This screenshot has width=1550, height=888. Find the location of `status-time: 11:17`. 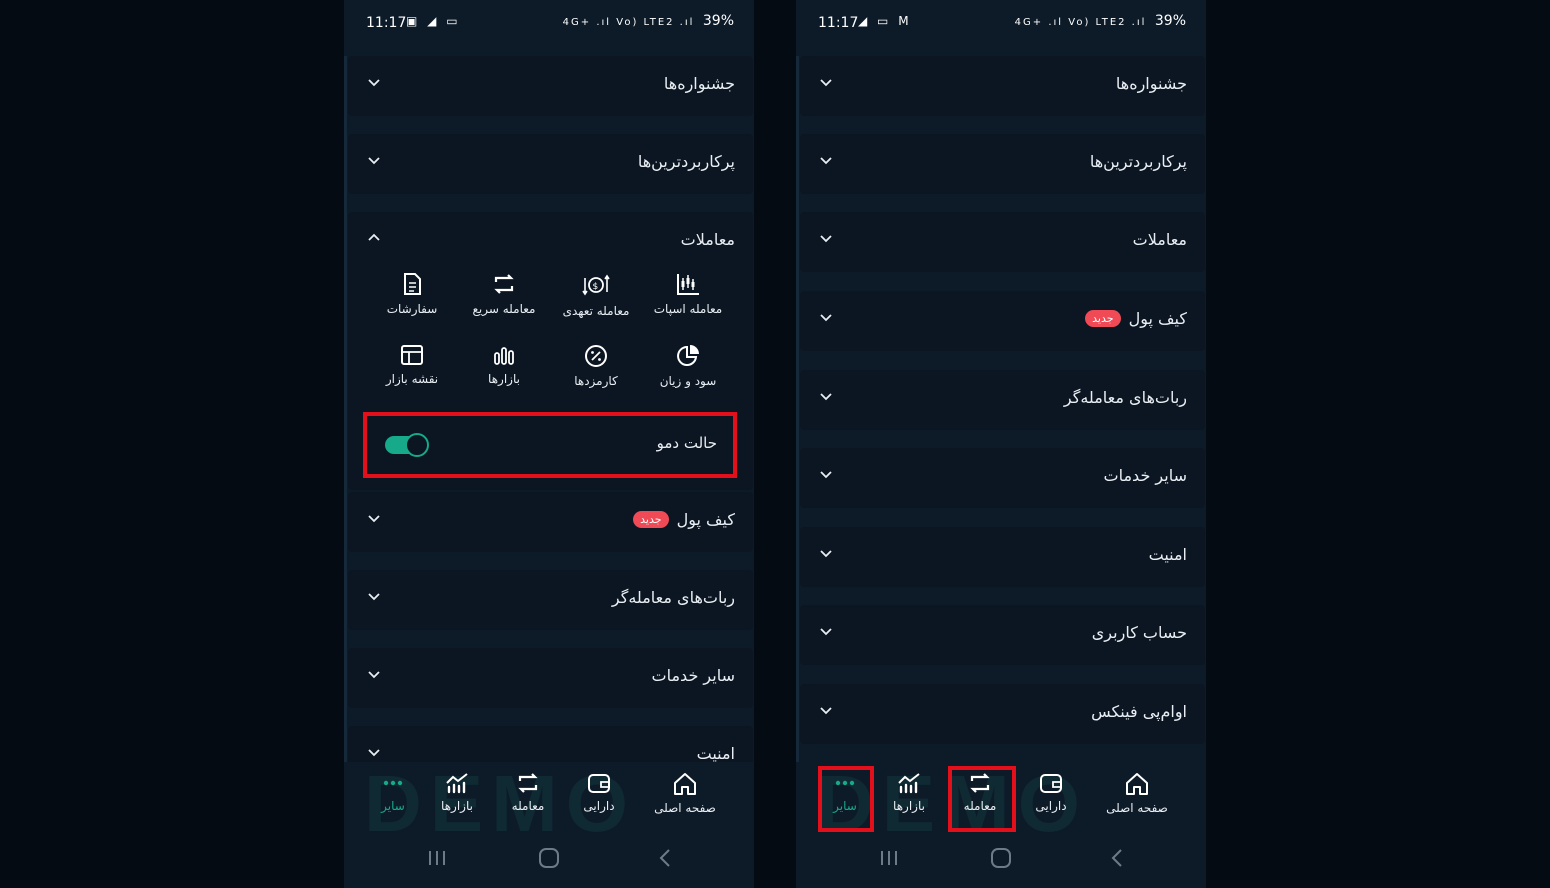

status-time: 11:17 is located at coordinates (838, 23).